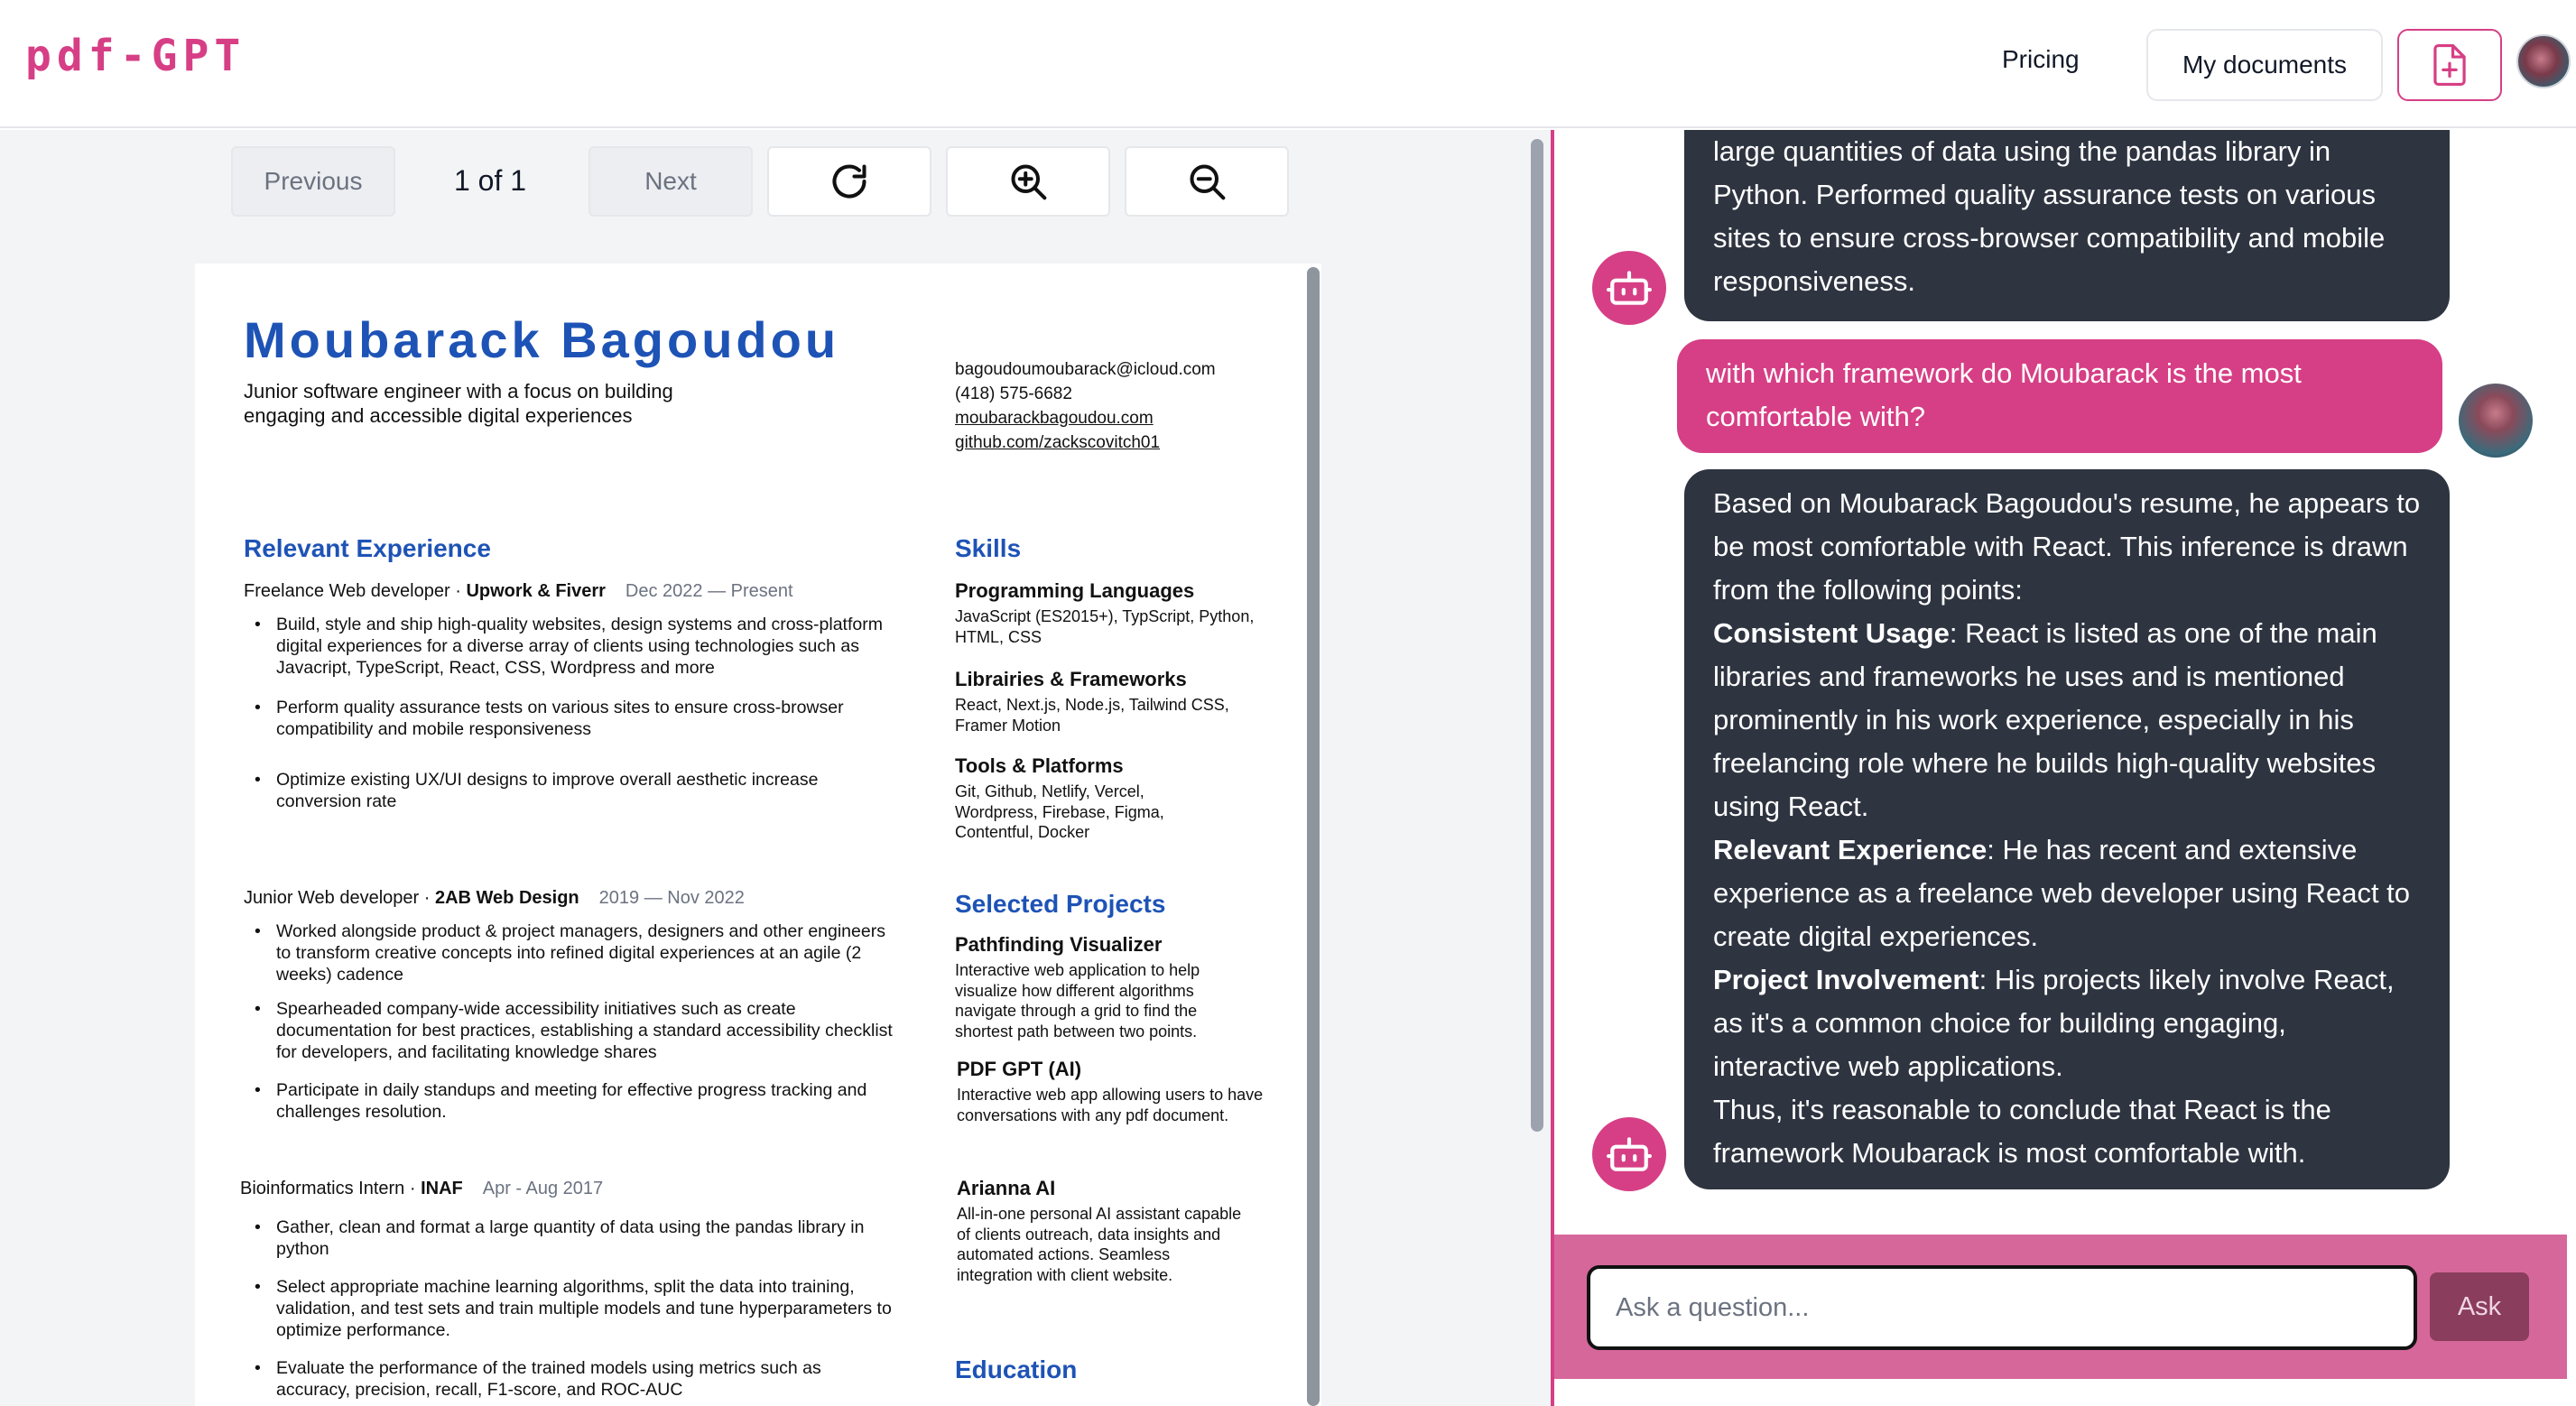  Describe the element at coordinates (2002, 1308) in the screenshot. I see `question-input` at that location.